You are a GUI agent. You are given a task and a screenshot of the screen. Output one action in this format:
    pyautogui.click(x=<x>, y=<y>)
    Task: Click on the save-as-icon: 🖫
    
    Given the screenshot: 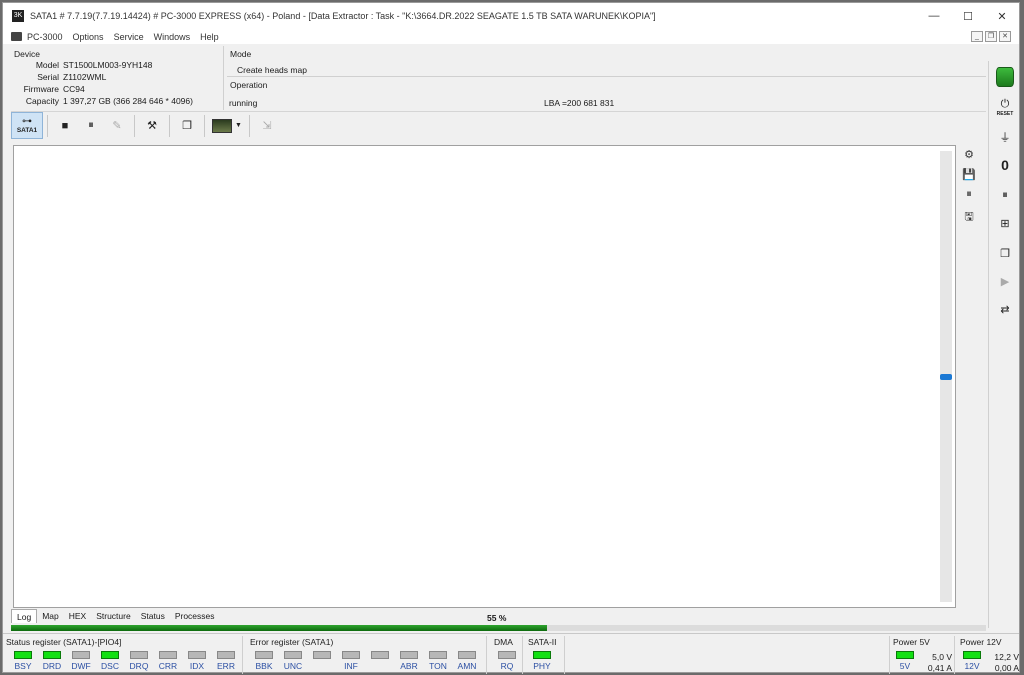 What is the action you would take?
    pyautogui.click(x=969, y=217)
    